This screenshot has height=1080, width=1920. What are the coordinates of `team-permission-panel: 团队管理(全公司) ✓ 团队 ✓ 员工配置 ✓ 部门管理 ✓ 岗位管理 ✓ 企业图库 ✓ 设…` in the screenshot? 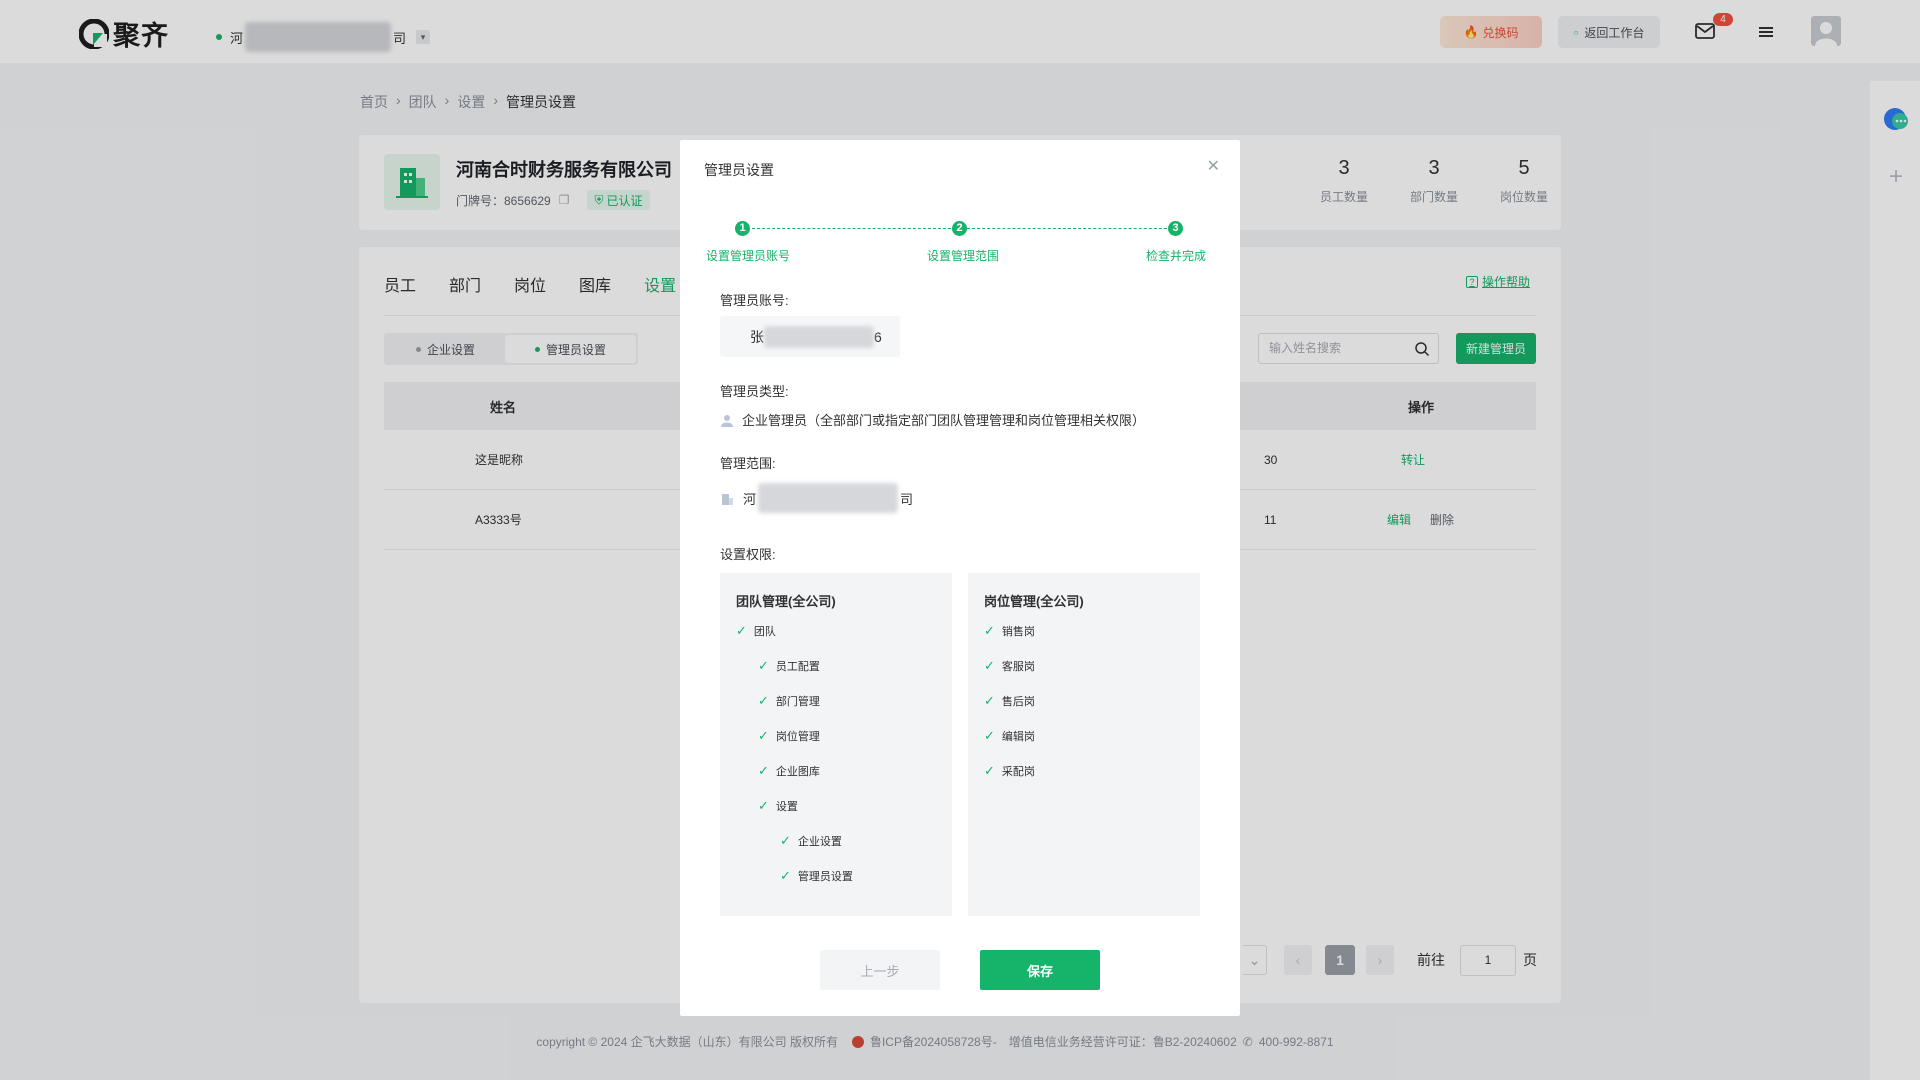 It's located at (836, 744).